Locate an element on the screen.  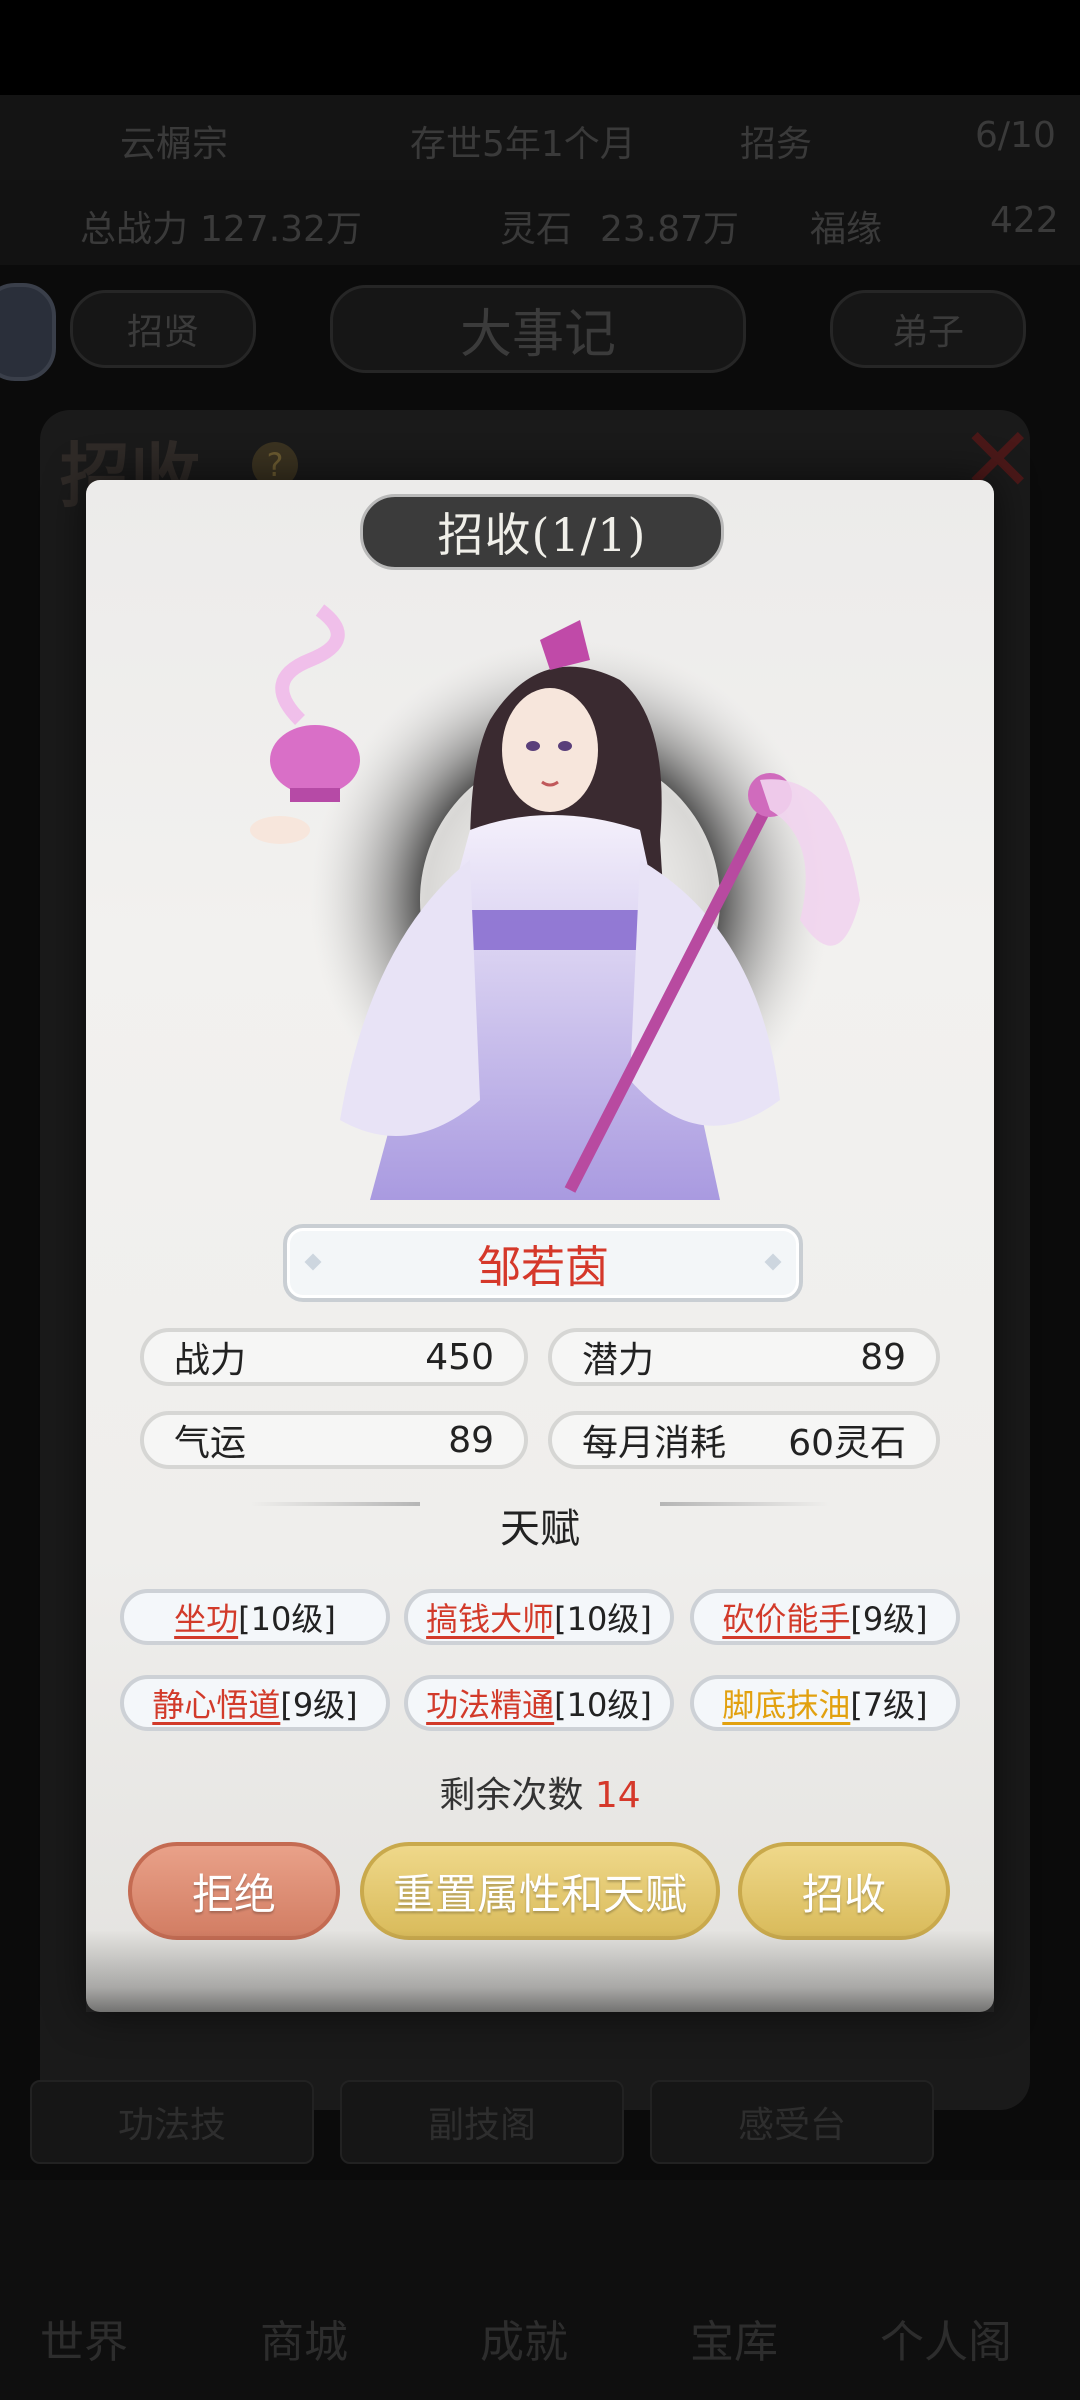
talent-name: 搞钱大师 is located at coordinates (490, 1617).